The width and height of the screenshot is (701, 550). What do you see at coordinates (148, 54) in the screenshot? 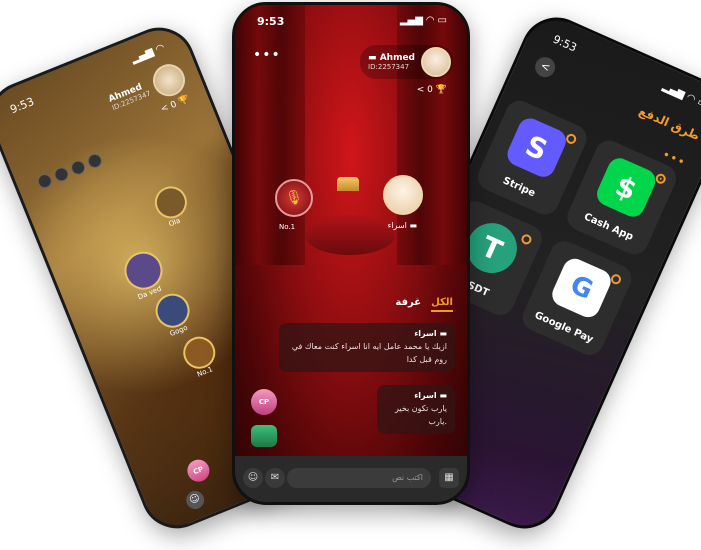
I see `signal-icon: ▂▄▆ ◠` at bounding box center [148, 54].